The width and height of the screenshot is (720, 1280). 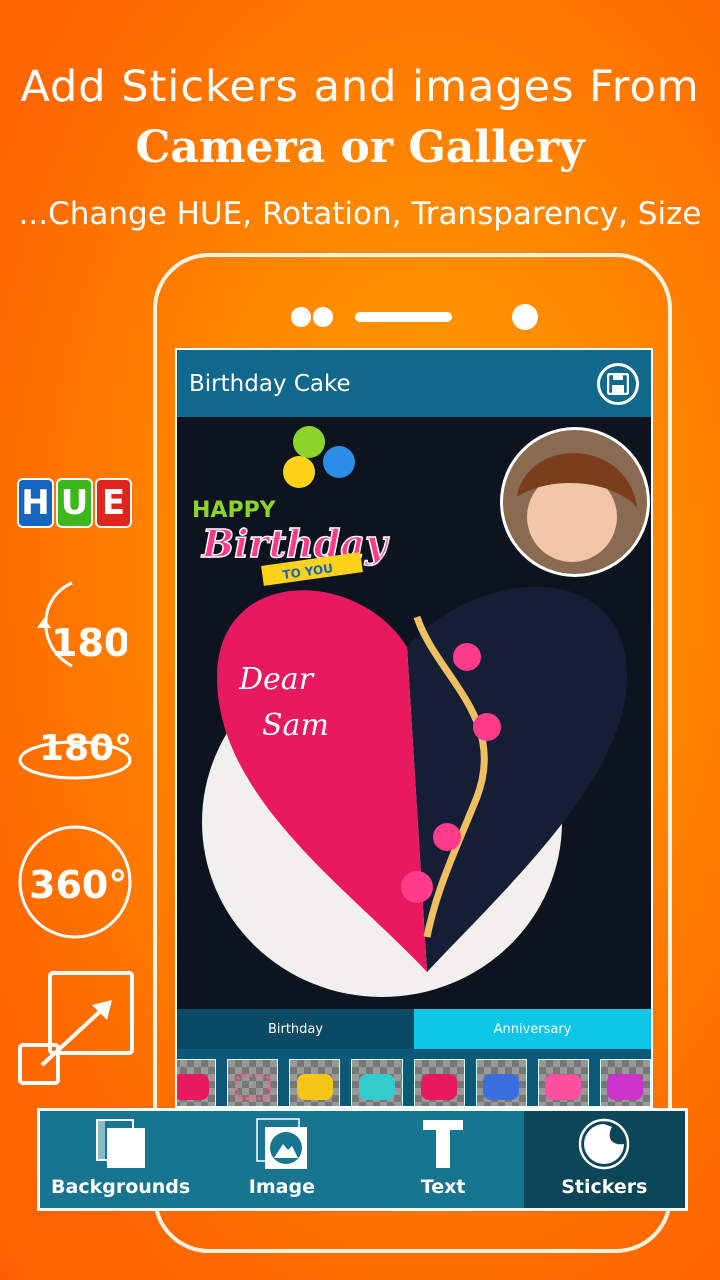 What do you see at coordinates (604, 1187) in the screenshot?
I see `nav-stickers-label: Stickers` at bounding box center [604, 1187].